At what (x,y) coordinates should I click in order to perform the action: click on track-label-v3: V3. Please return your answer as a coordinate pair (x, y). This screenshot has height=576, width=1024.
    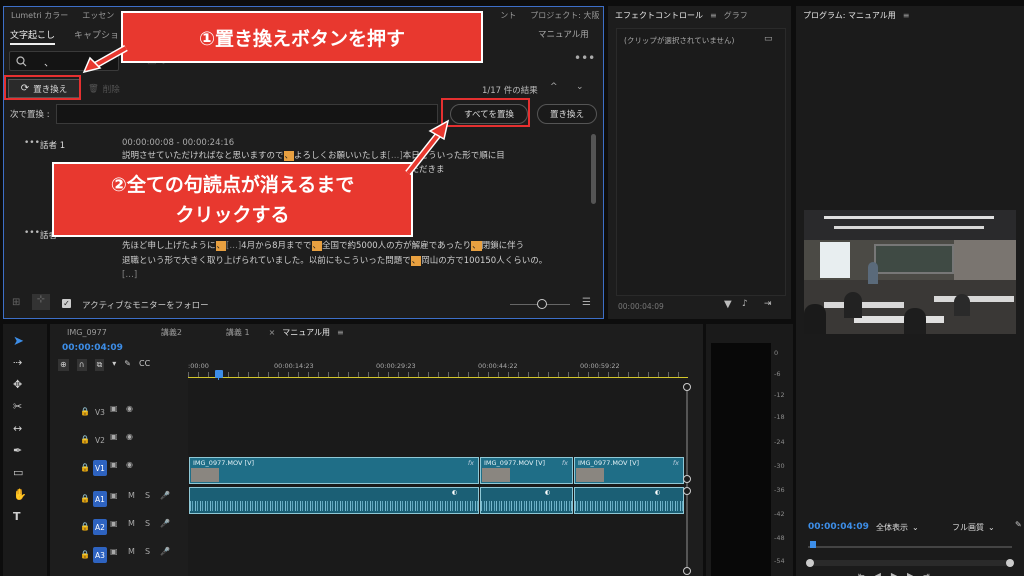
    Looking at the image, I should click on (100, 412).